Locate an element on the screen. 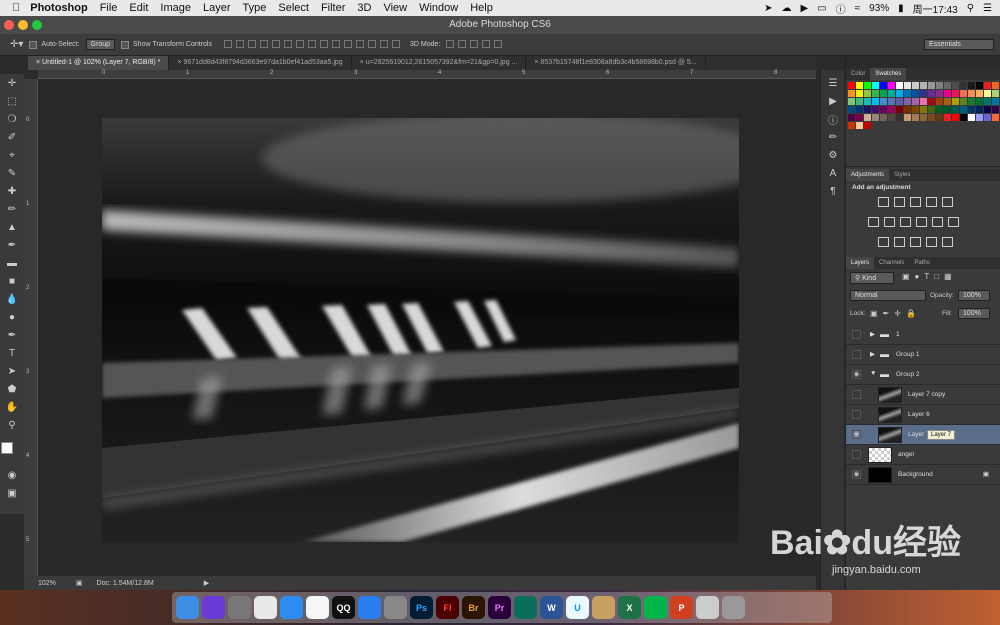 This screenshot has height=625, width=1000. selective-color-adj-icon is located at coordinates (947, 242).